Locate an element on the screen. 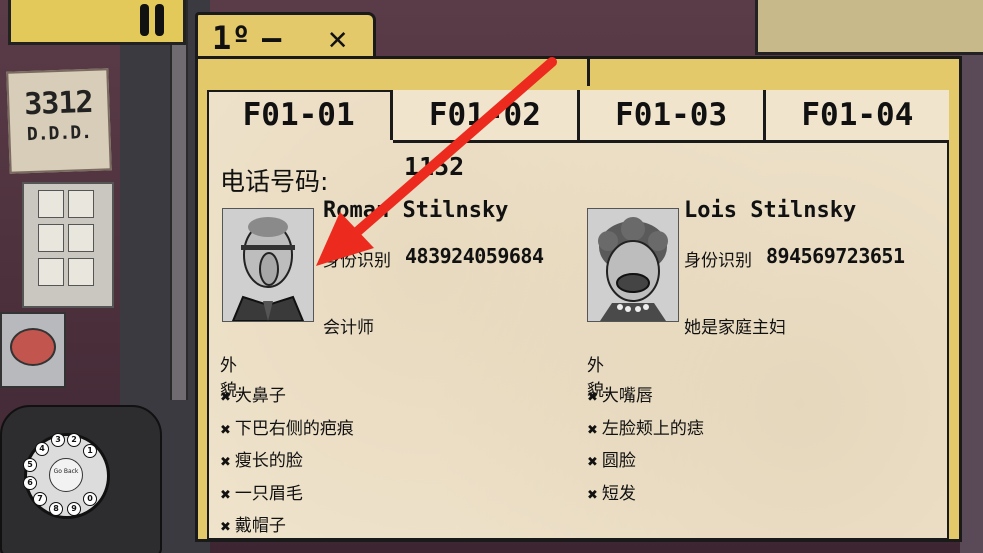 The height and width of the screenshot is (553, 983). portrait-roman is located at coordinates (268, 265).